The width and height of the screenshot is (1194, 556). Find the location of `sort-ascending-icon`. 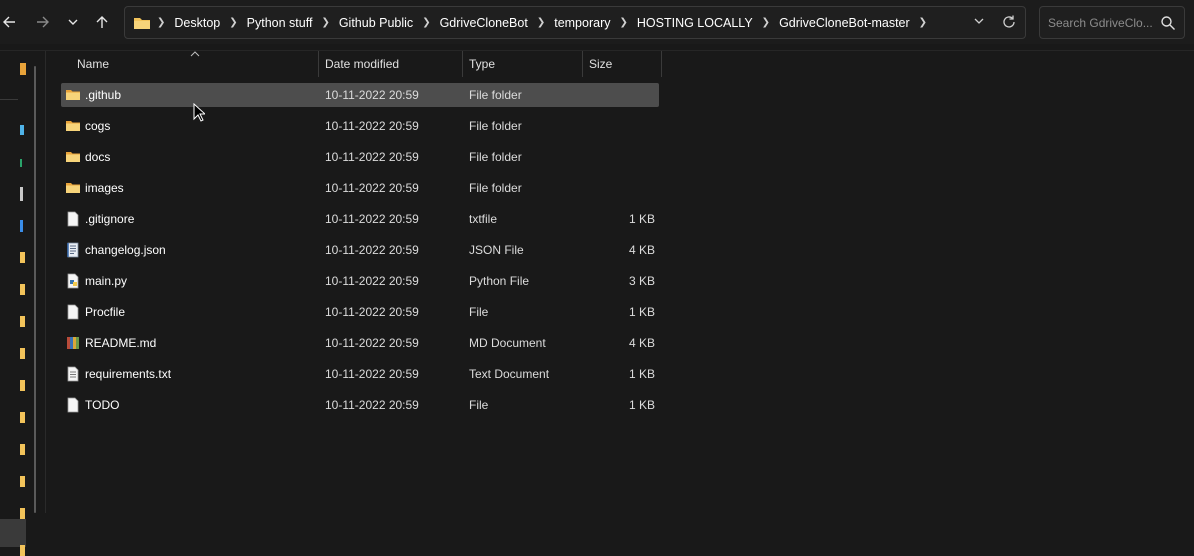

sort-ascending-icon is located at coordinates (195, 53).